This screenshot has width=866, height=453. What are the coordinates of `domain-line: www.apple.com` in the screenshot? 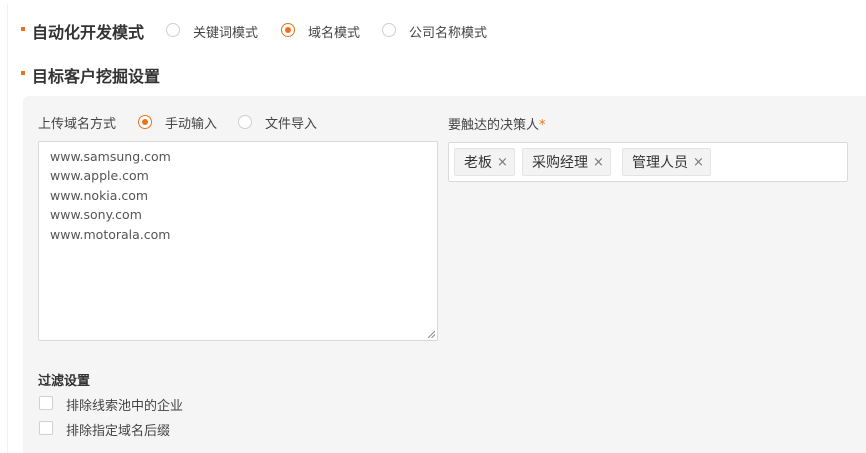 It's located at (99, 175).